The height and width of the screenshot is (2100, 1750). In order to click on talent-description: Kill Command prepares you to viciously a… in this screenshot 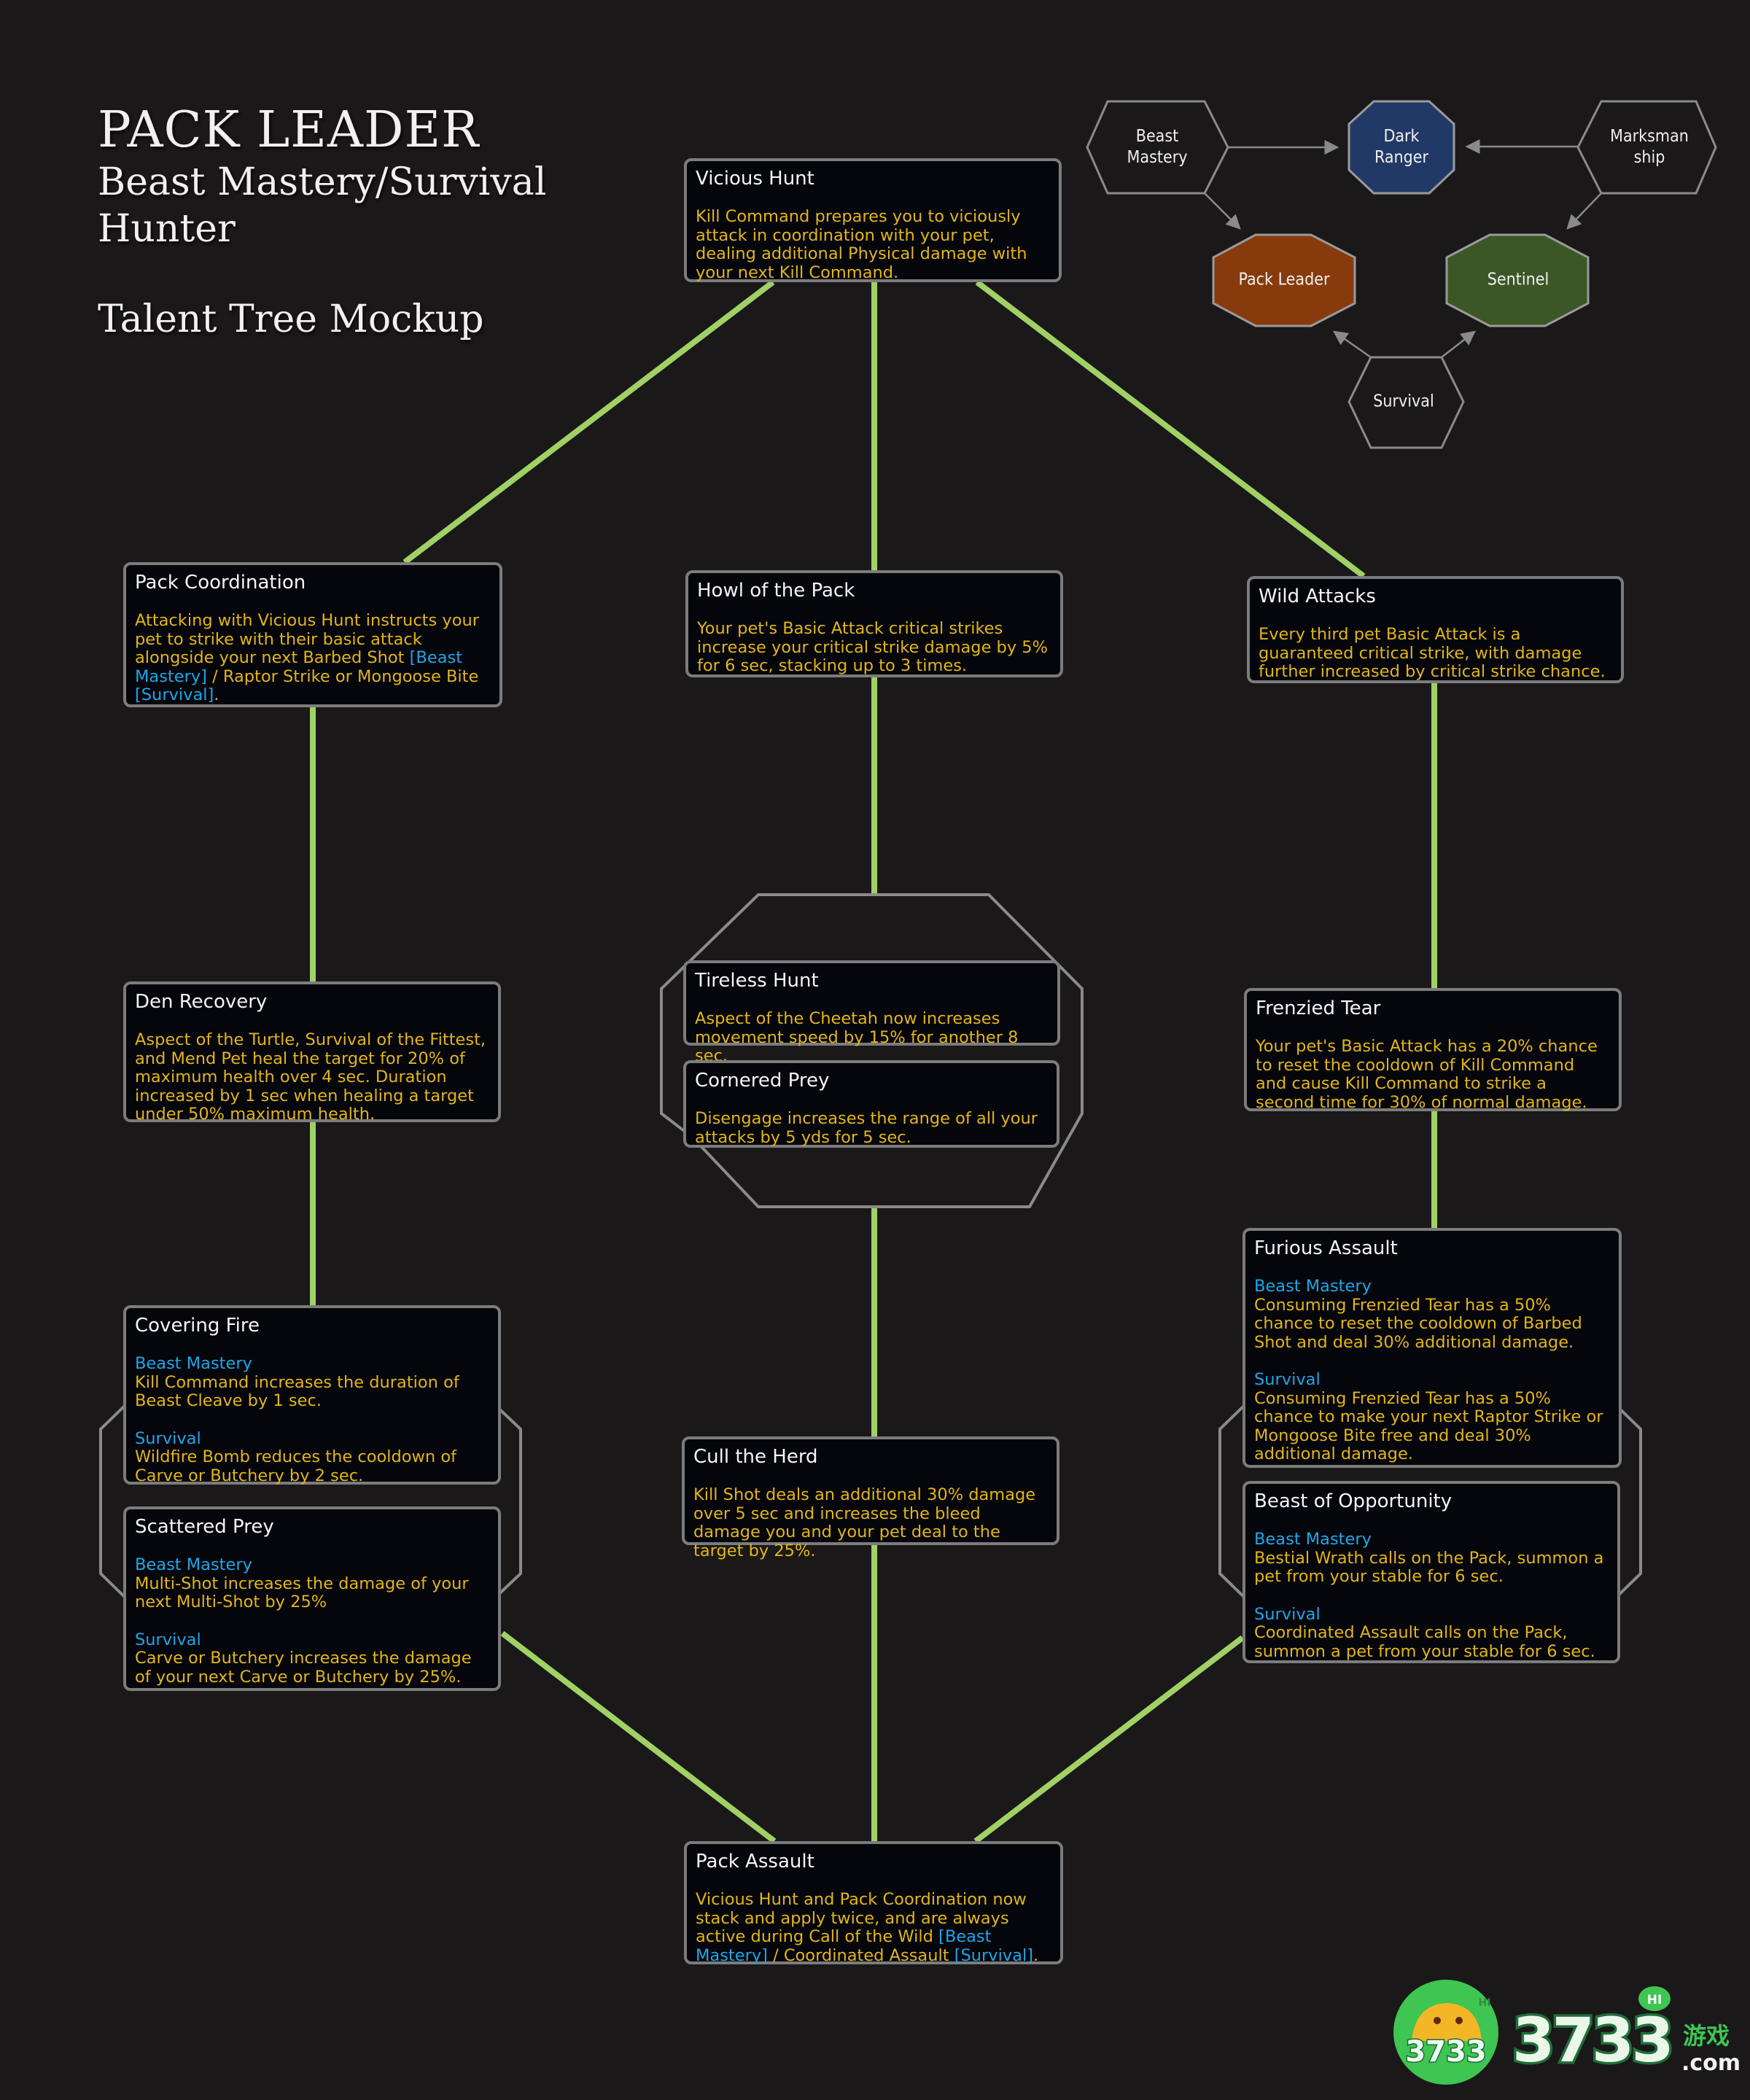, I will do `click(861, 244)`.